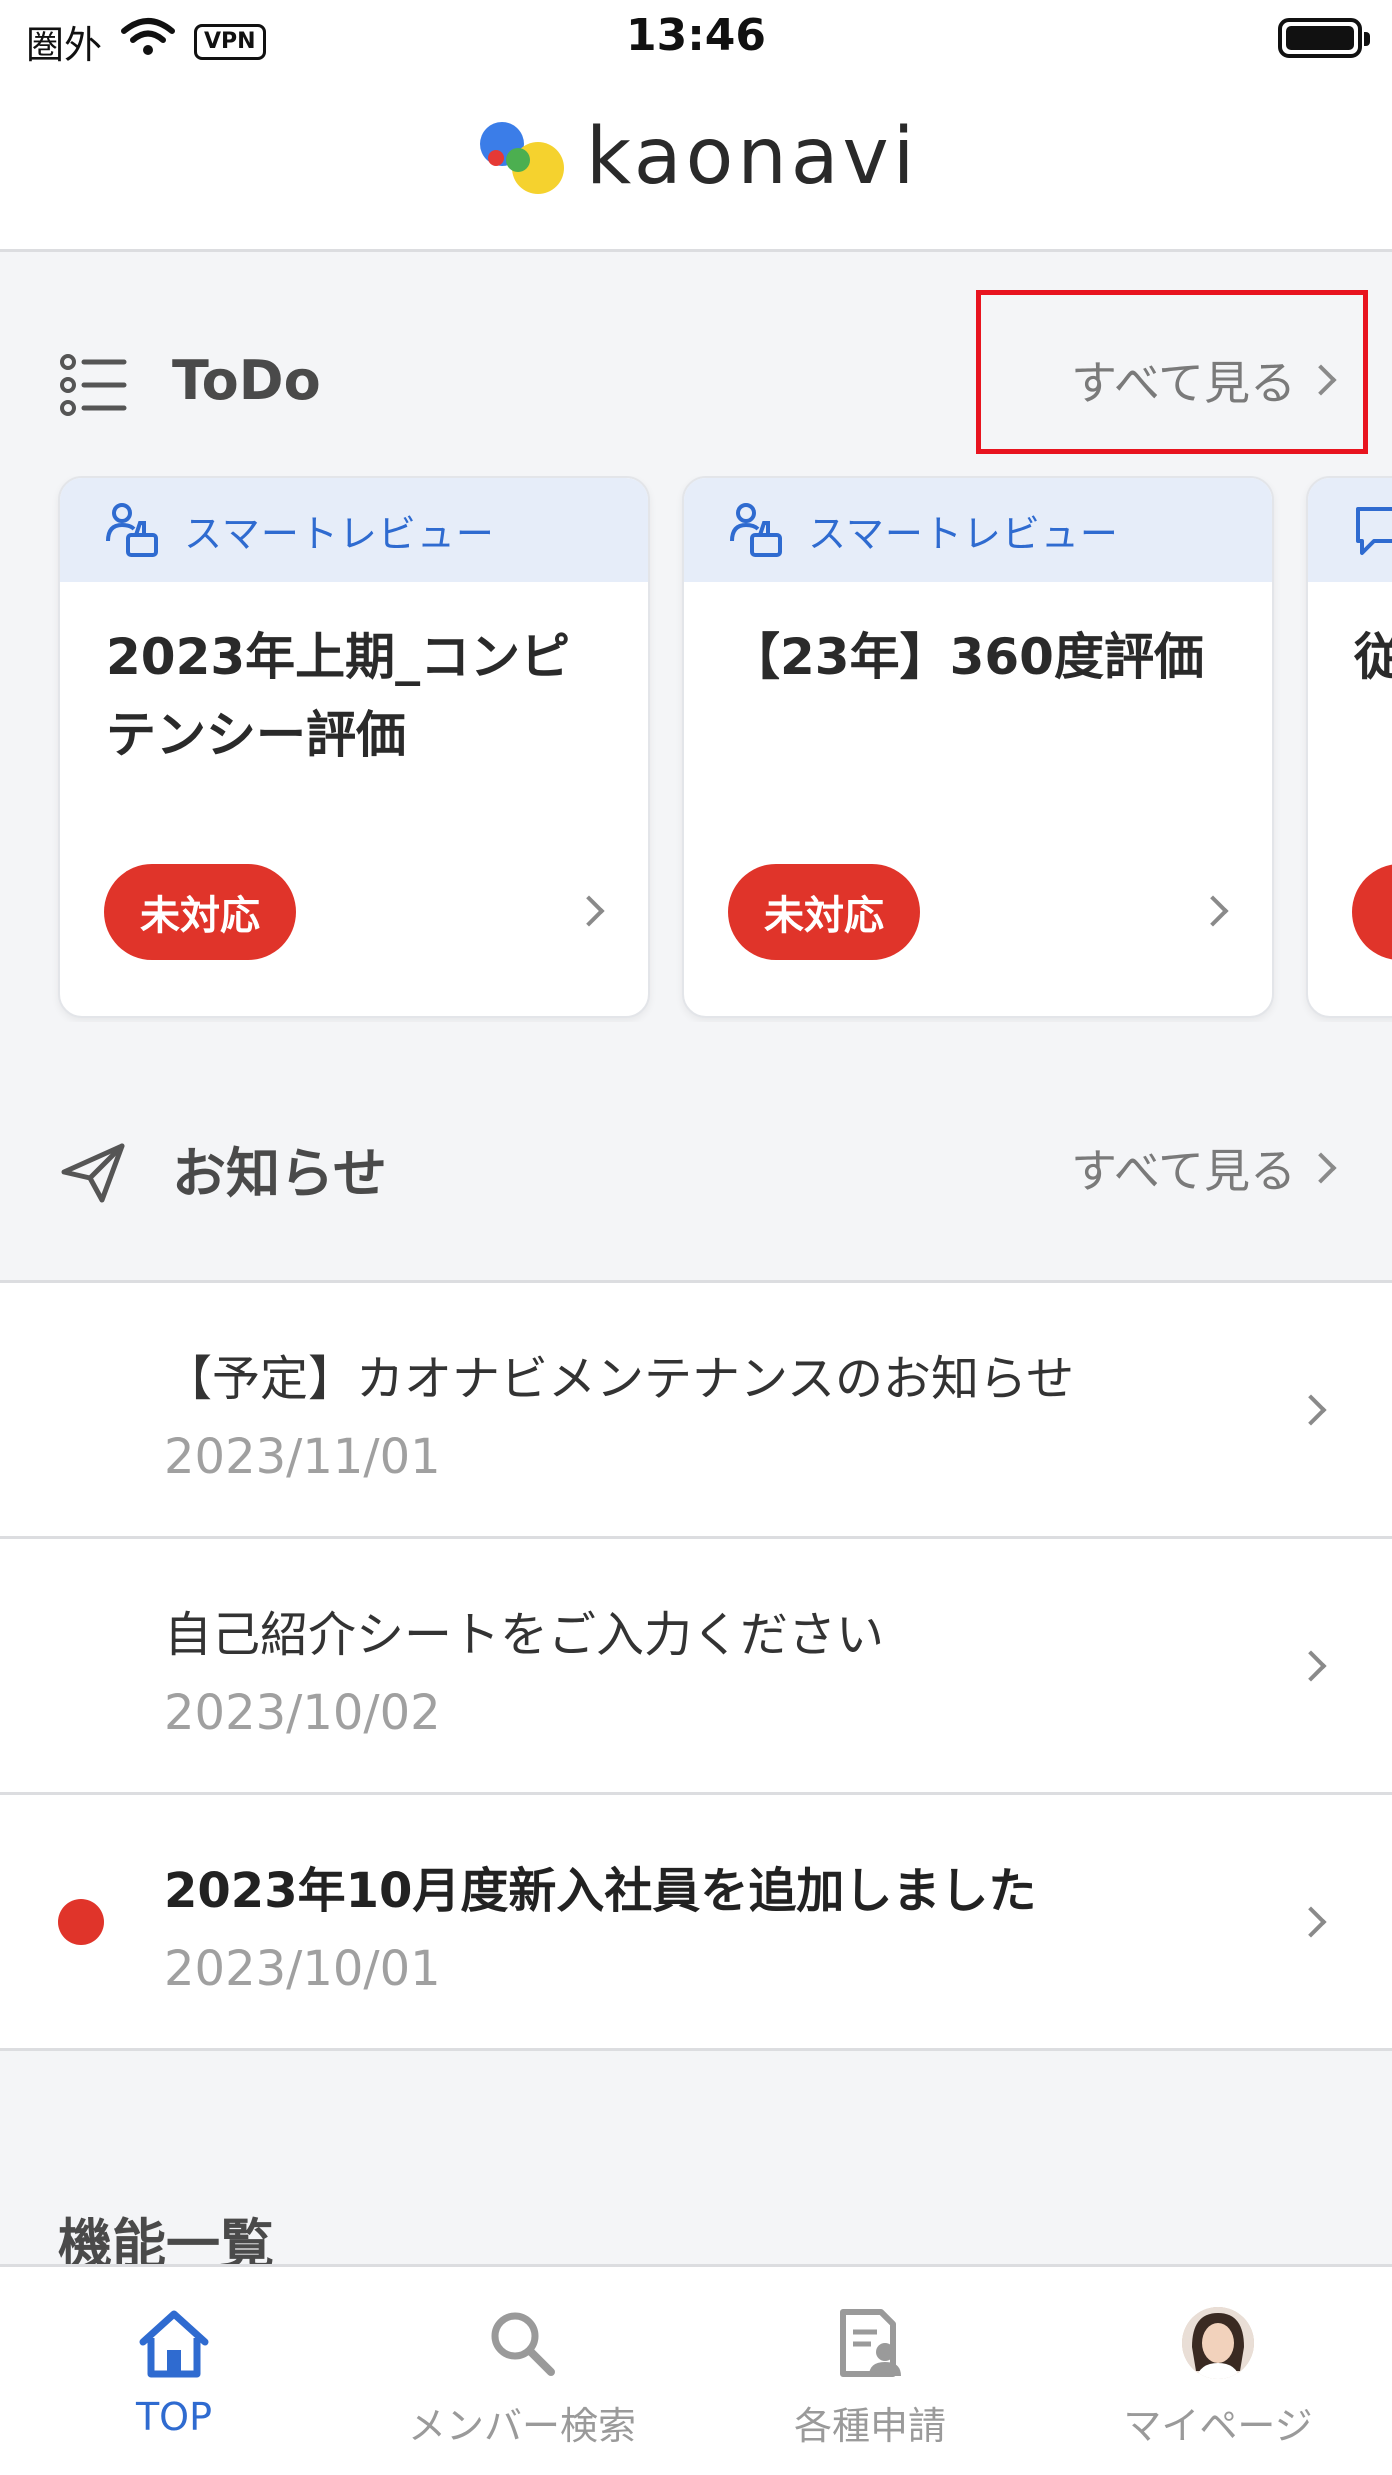  I want to click on application-icon, so click(870, 2343).